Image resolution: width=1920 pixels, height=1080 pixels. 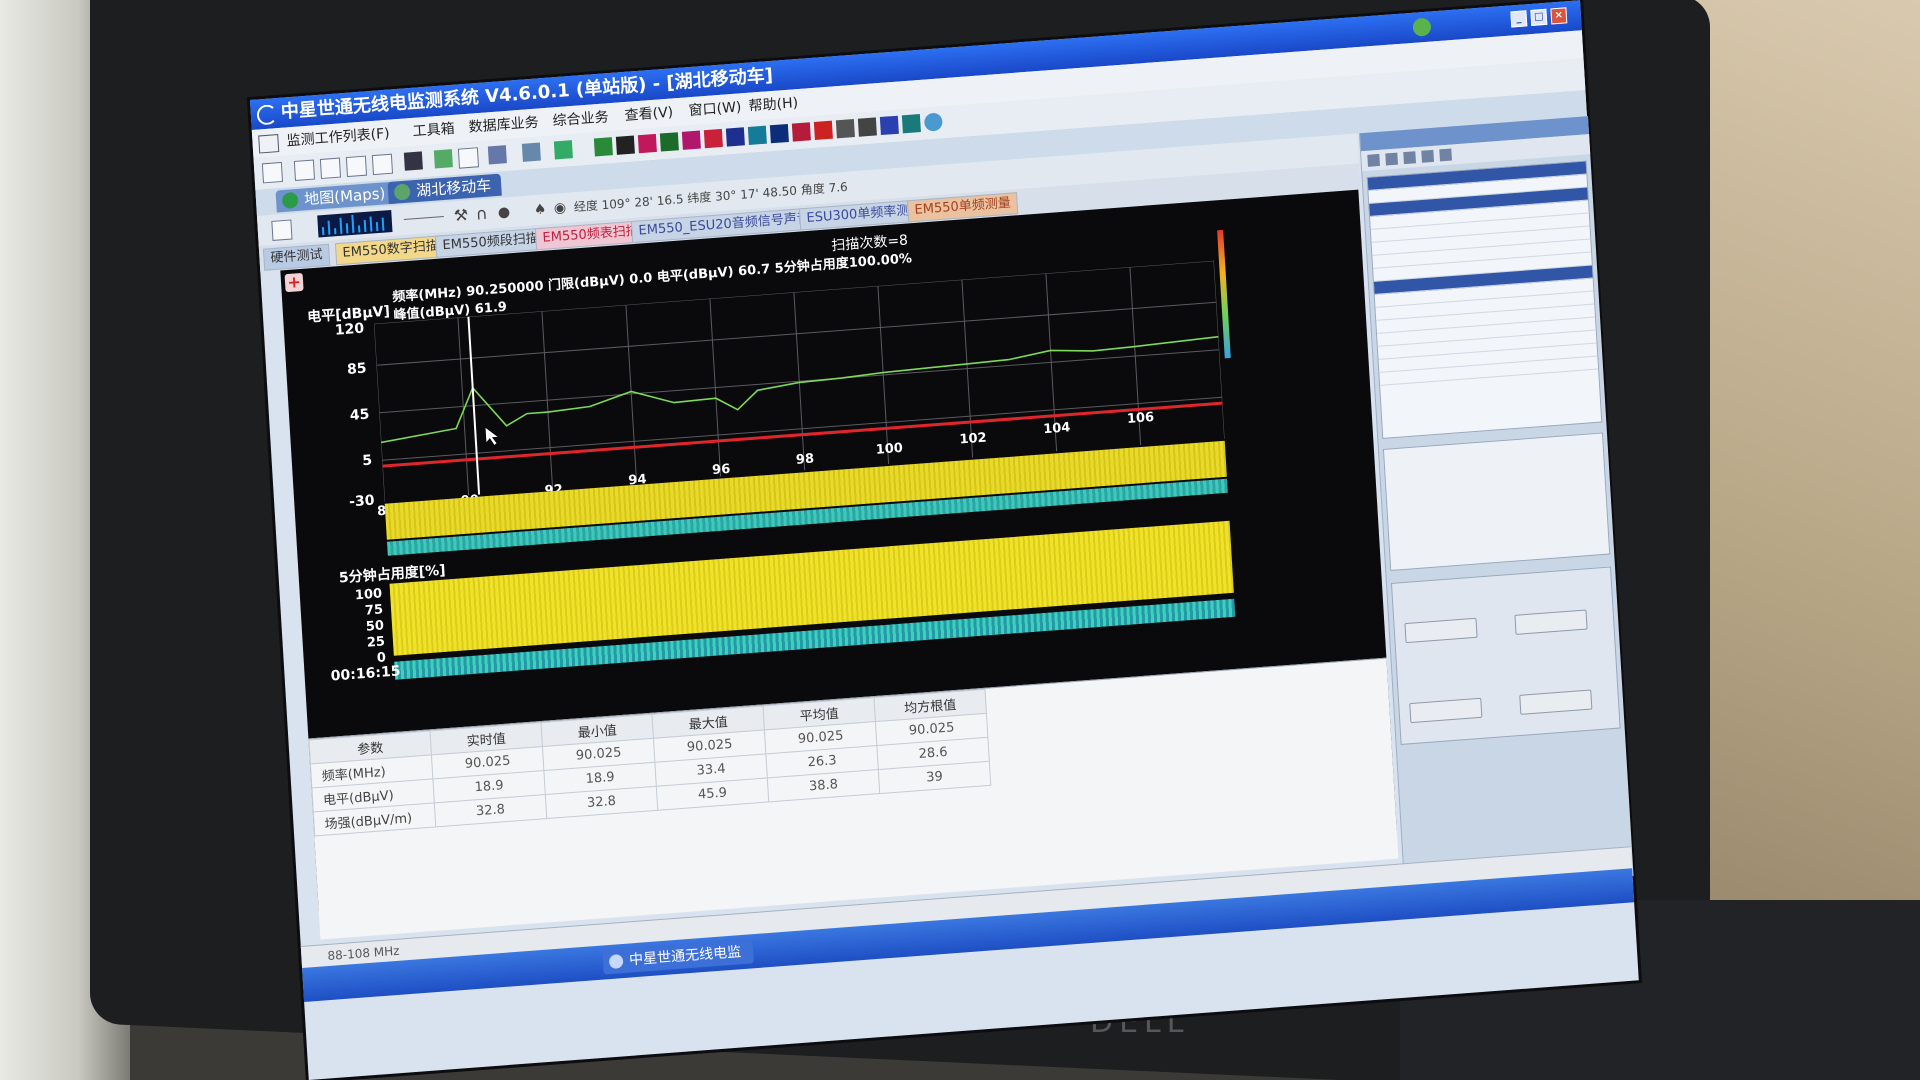 What do you see at coordinates (1559, 16) in the screenshot?
I see `close-button: ×` at bounding box center [1559, 16].